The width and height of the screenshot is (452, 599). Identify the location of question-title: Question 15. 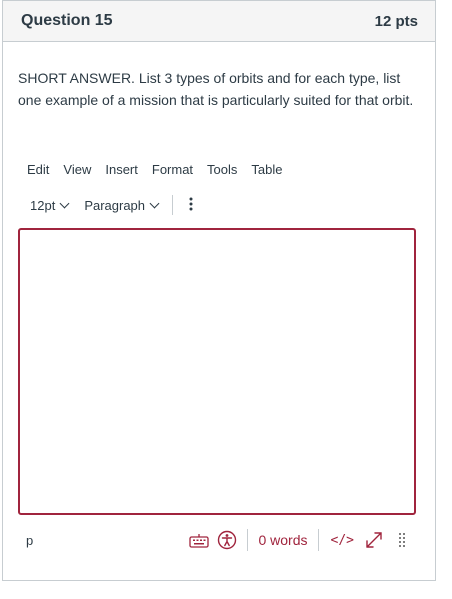
(67, 20).